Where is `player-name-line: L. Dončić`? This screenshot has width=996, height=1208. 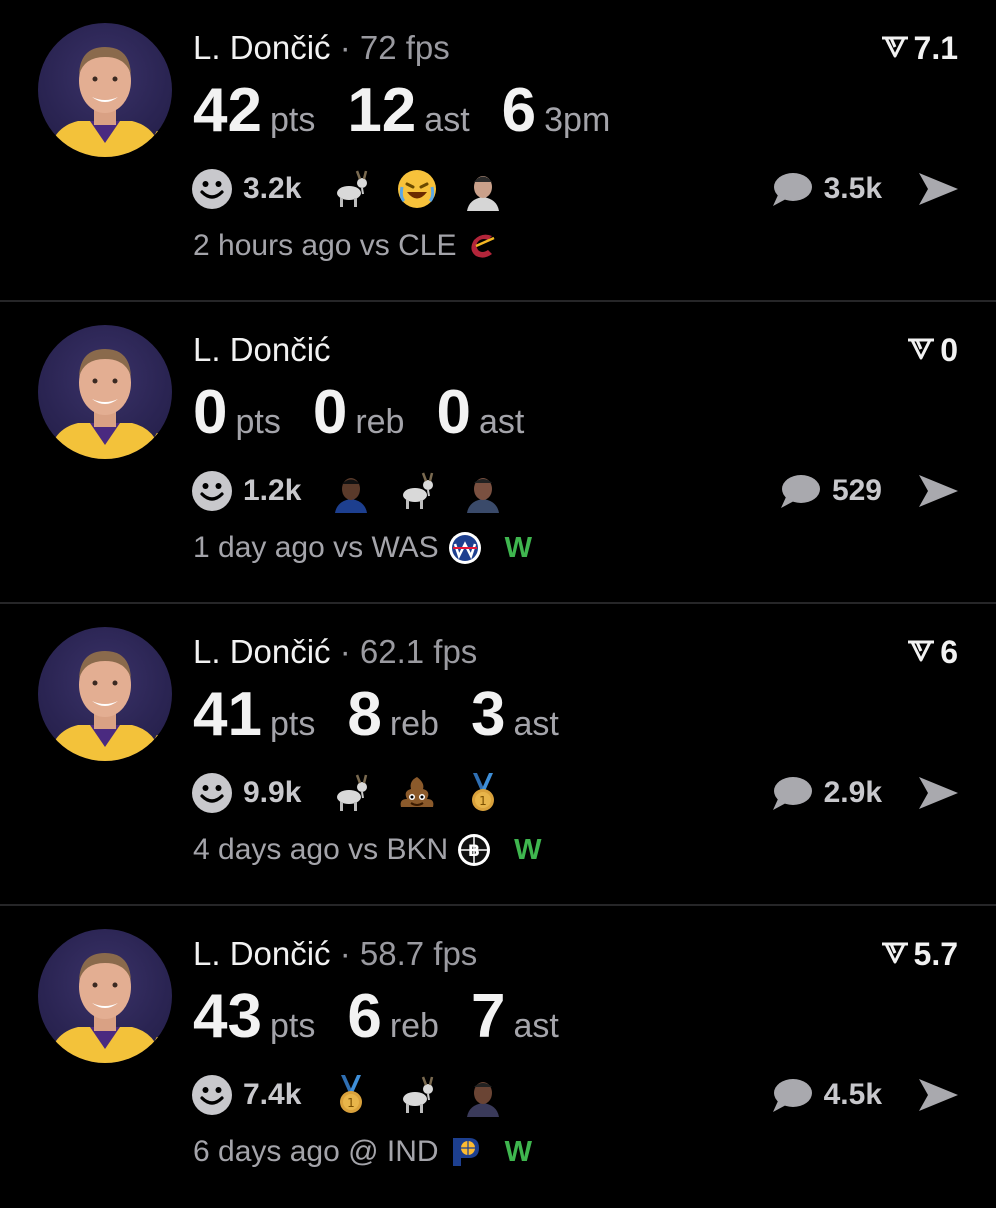
player-name-line: L. Dončić is located at coordinates (262, 350).